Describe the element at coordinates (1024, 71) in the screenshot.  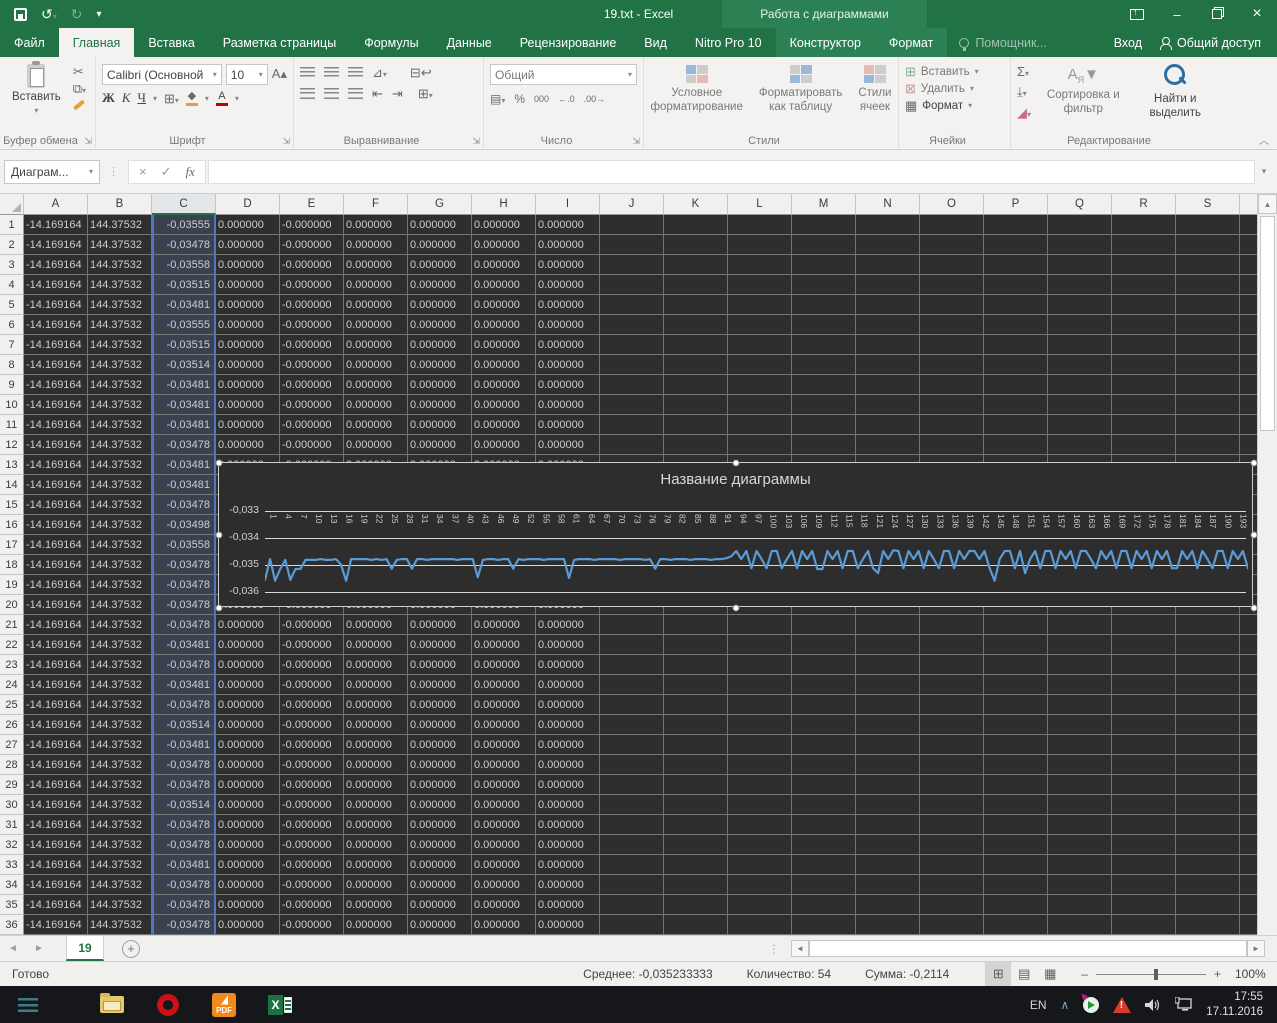
I see `autosum-button: Σ▾` at that location.